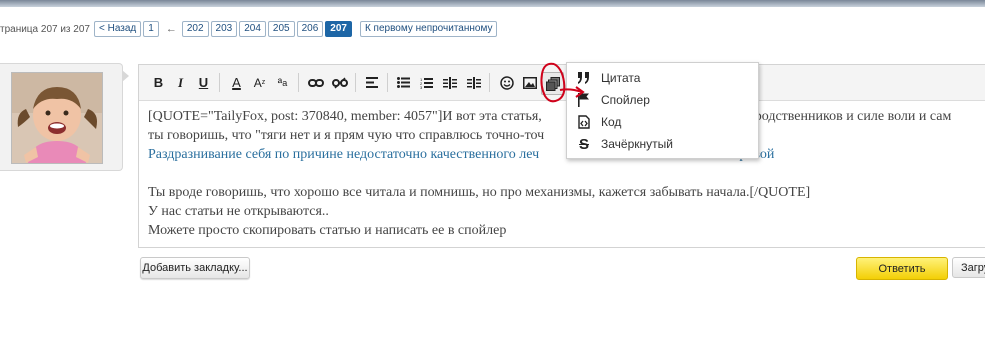 Image resolution: width=985 pixels, height=348 pixels. Describe the element at coordinates (506, 82) in the screenshot. I see `smiley-icon` at that location.